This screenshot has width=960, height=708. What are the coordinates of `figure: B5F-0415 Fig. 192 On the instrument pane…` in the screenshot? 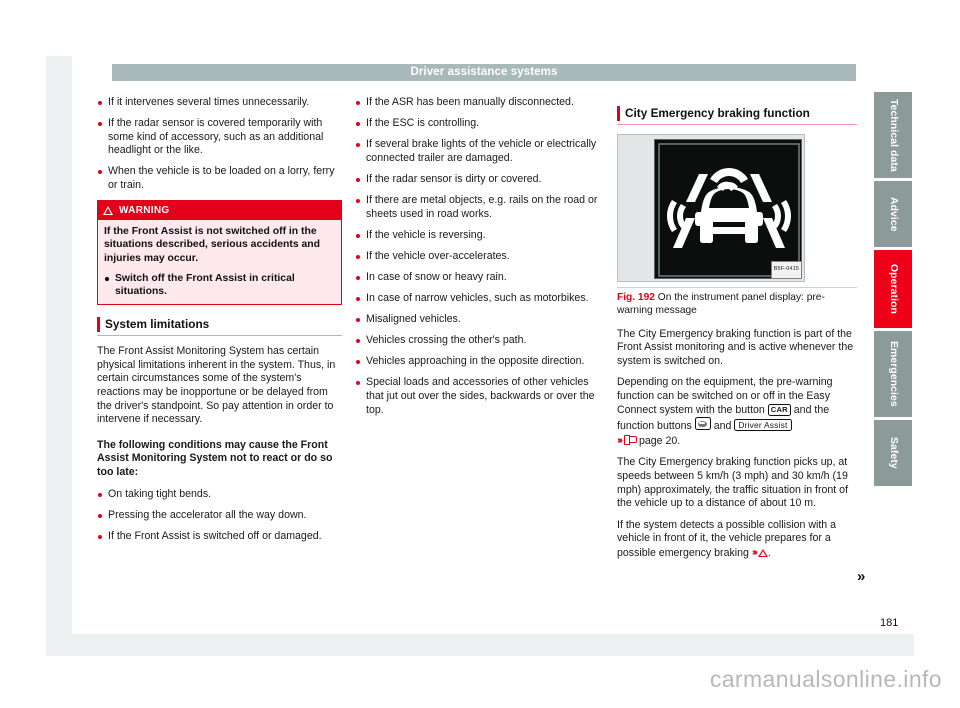 It's located at (737, 226).